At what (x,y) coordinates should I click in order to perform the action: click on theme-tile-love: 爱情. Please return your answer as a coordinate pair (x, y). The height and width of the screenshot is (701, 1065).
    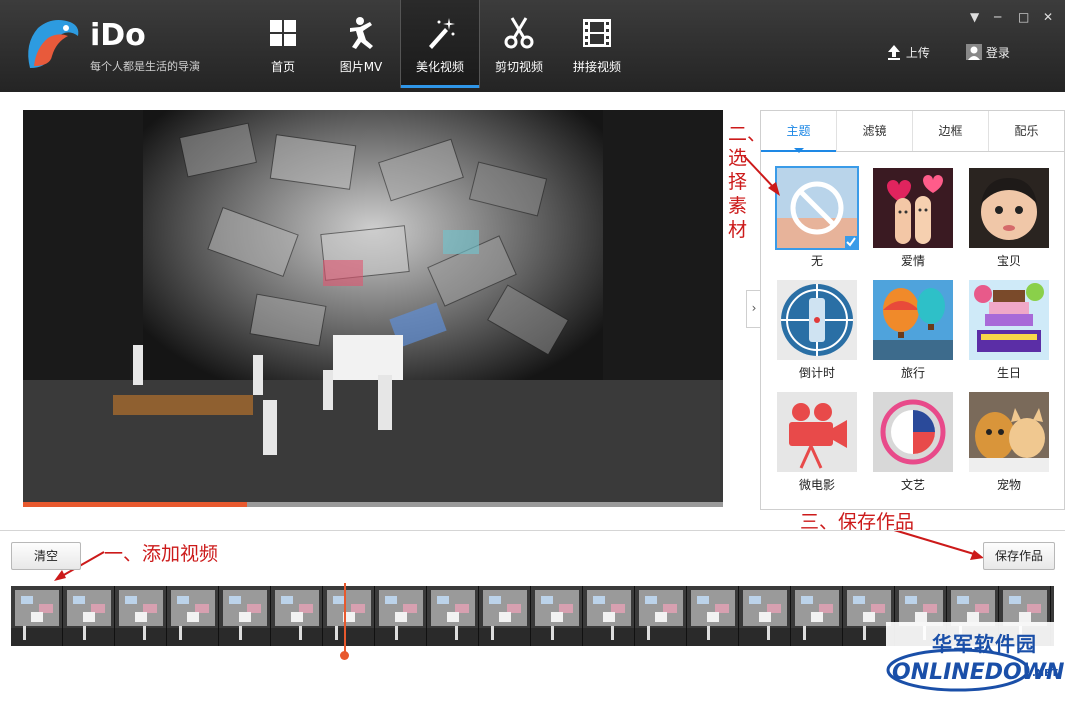
    Looking at the image, I should click on (913, 217).